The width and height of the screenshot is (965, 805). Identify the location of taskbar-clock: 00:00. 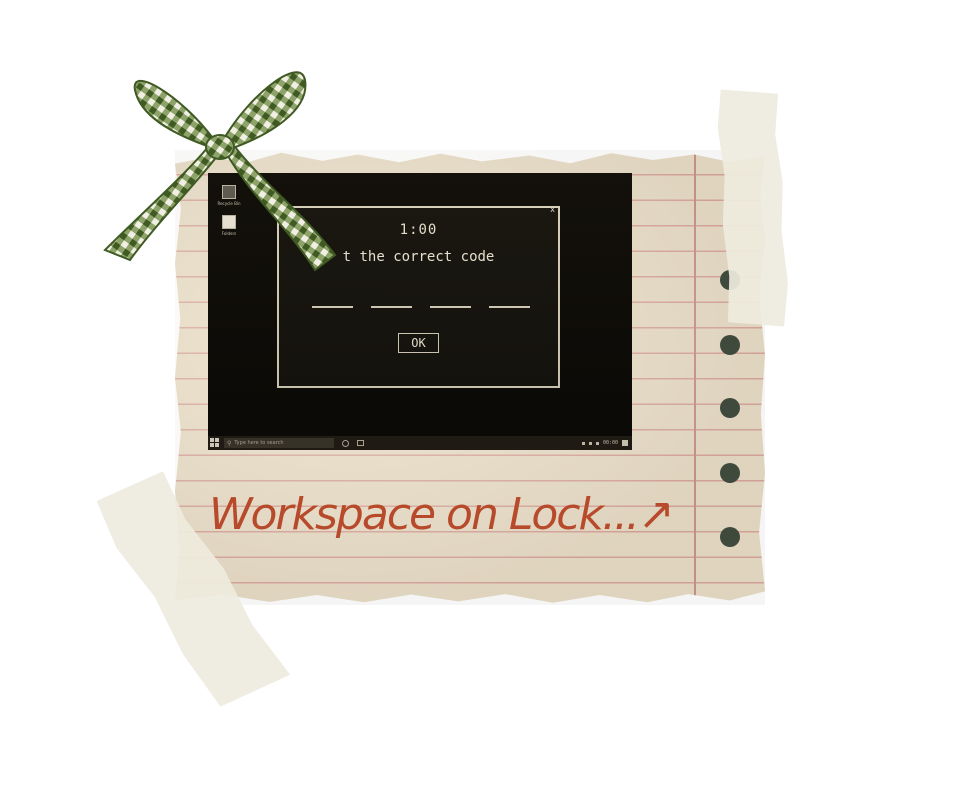
(610, 443).